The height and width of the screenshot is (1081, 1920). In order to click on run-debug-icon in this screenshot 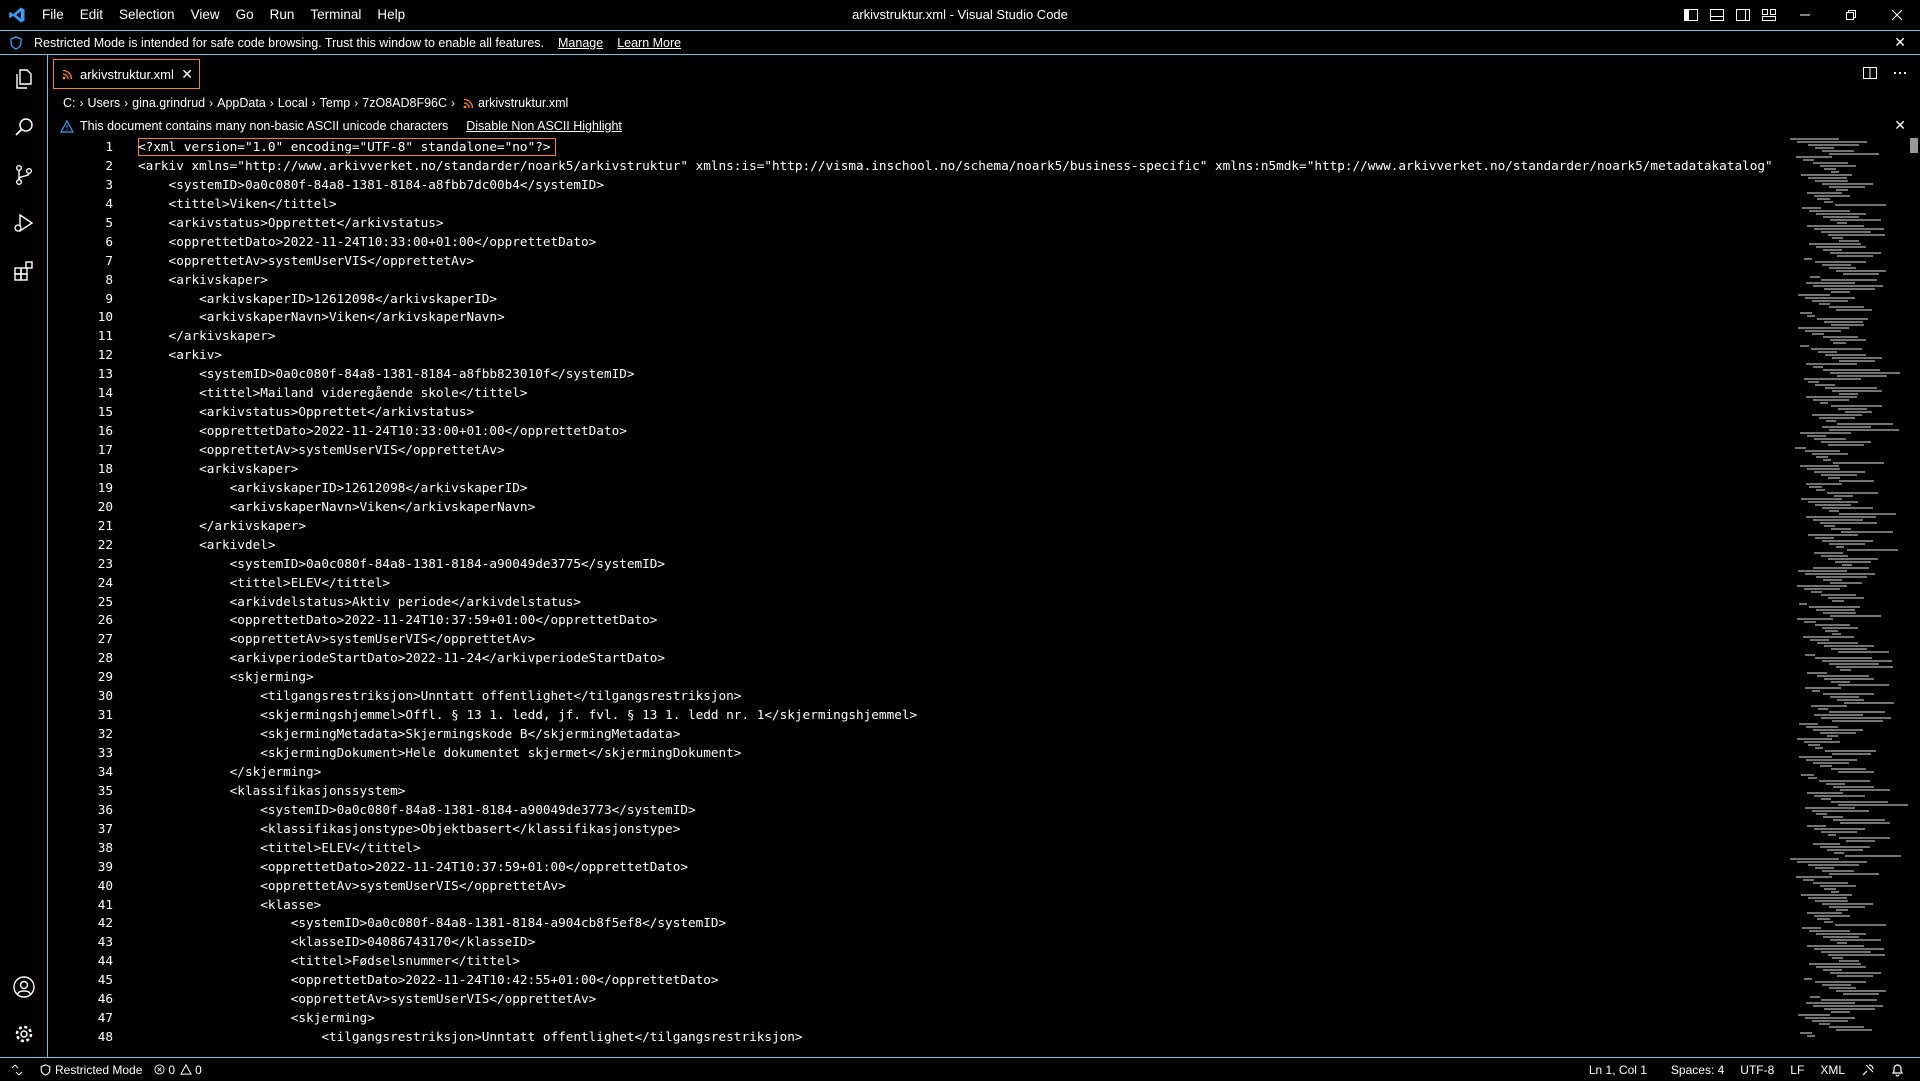, I will do `click(23, 223)`.